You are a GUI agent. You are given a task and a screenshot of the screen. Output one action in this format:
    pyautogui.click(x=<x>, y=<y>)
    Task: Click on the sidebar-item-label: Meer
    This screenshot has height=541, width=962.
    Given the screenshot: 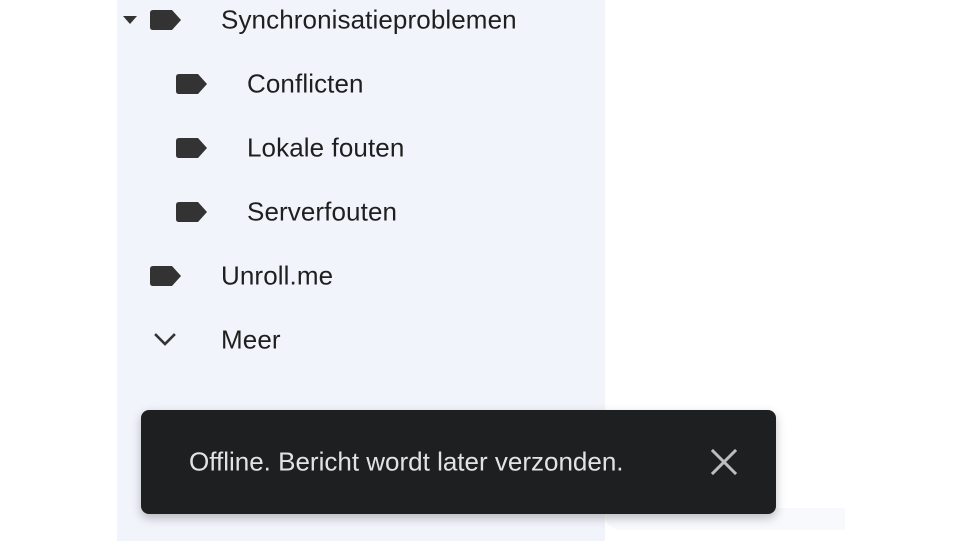 What is the action you would take?
    pyautogui.click(x=251, y=339)
    